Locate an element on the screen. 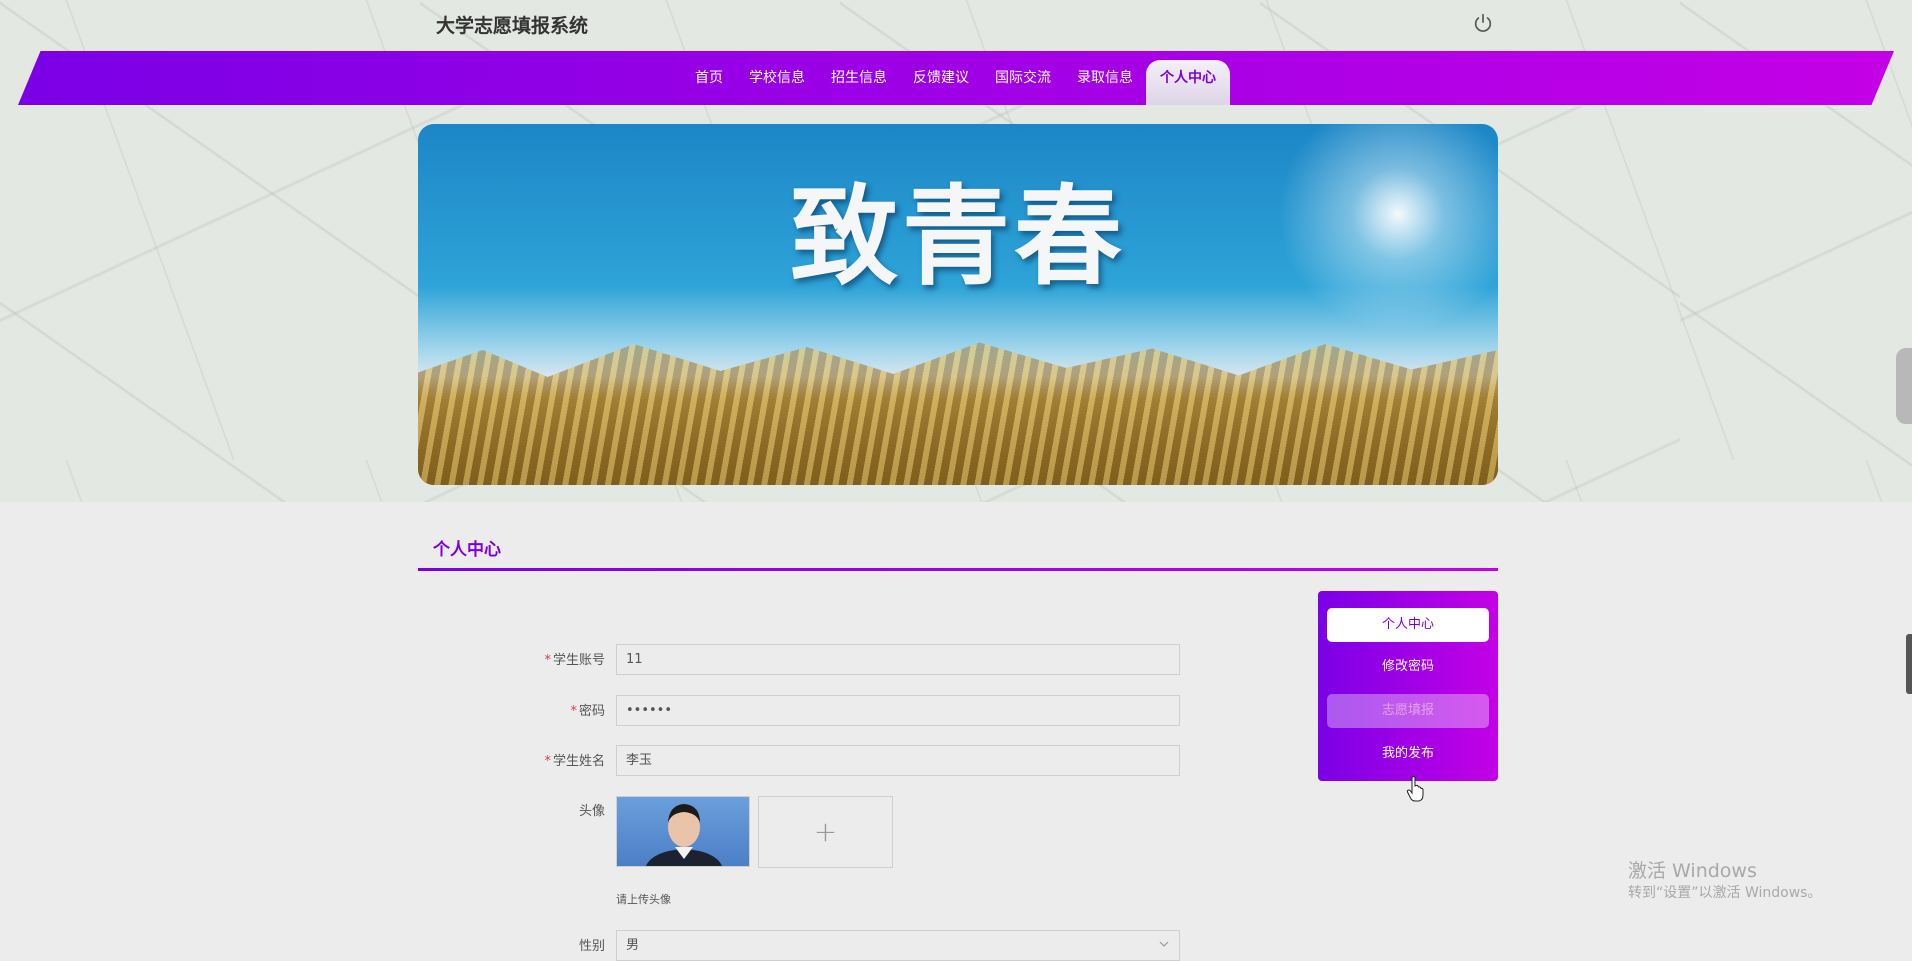 The width and height of the screenshot is (1912, 961). nav-menu: 首页 学校信息 招生信息 反馈建议 国际交流 录取信息 个人中心 is located at coordinates (956, 82).